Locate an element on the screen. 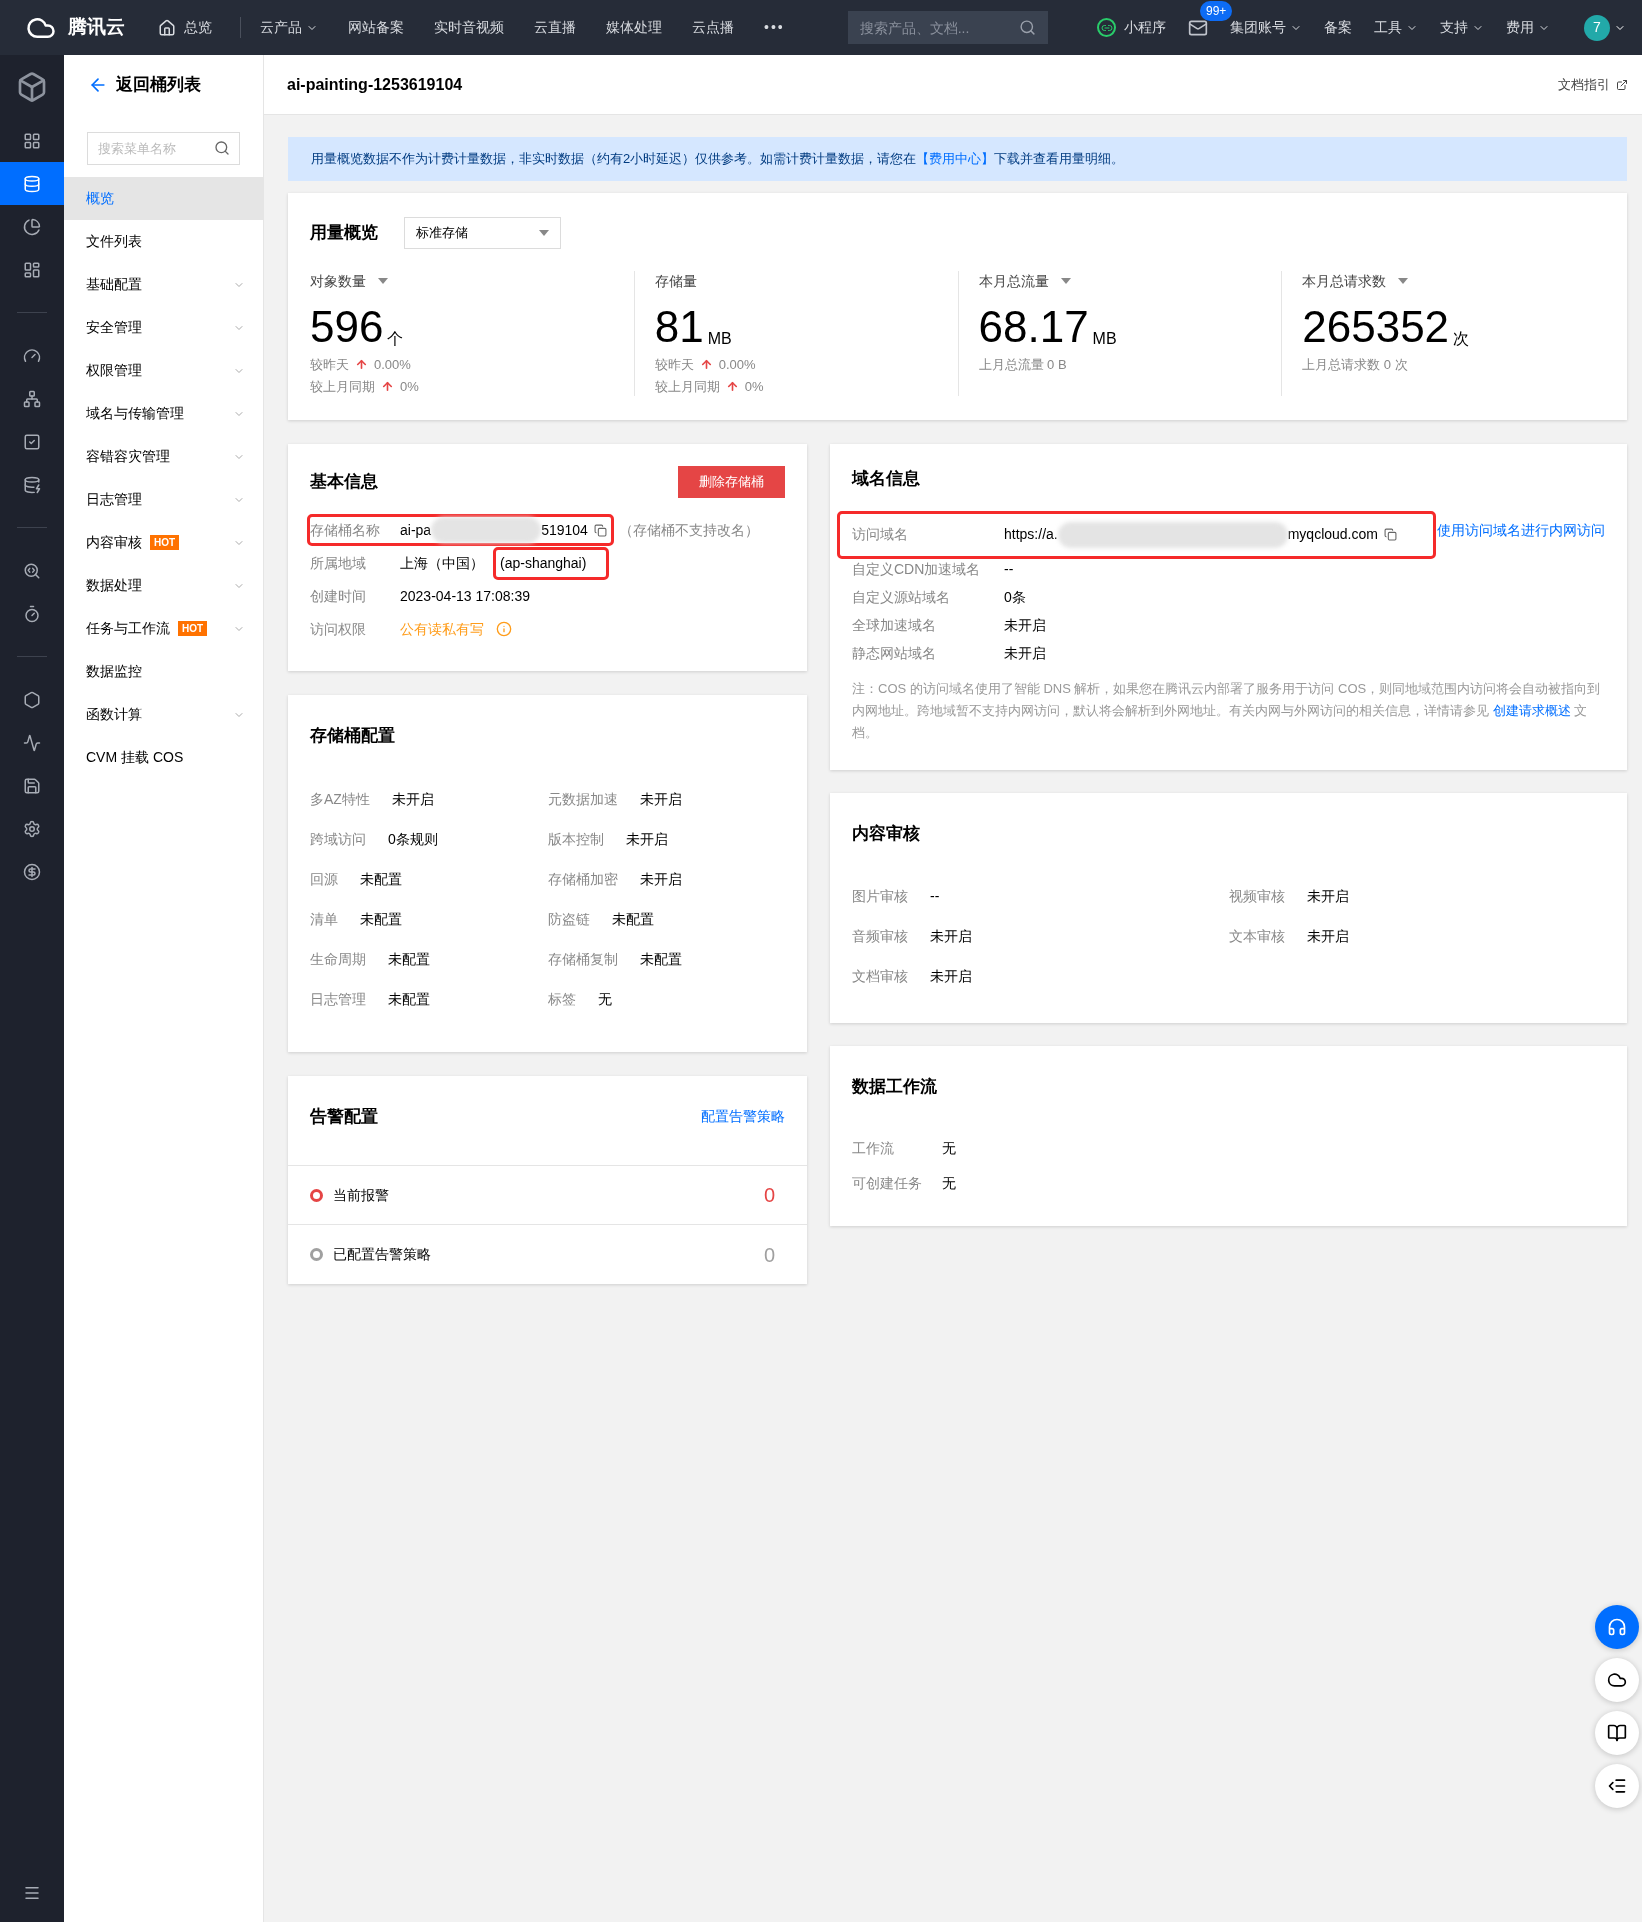 The height and width of the screenshot is (1922, 1642). menu-item: 容错容灾管理 is located at coordinates (163, 456).